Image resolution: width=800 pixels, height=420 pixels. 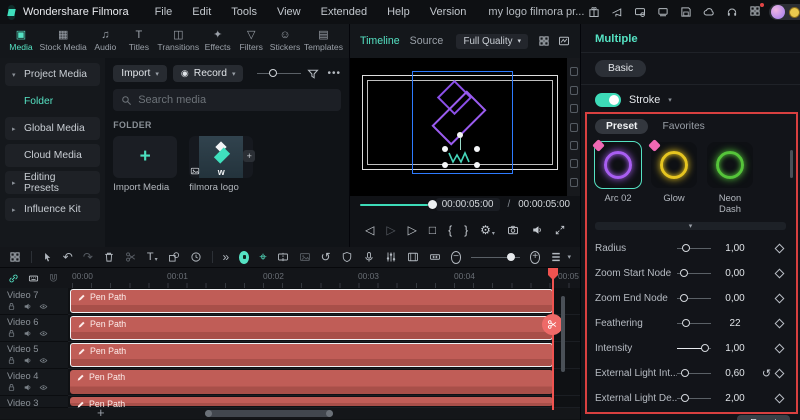 I want to click on account-coins: 23283, so click(x=784, y=12).